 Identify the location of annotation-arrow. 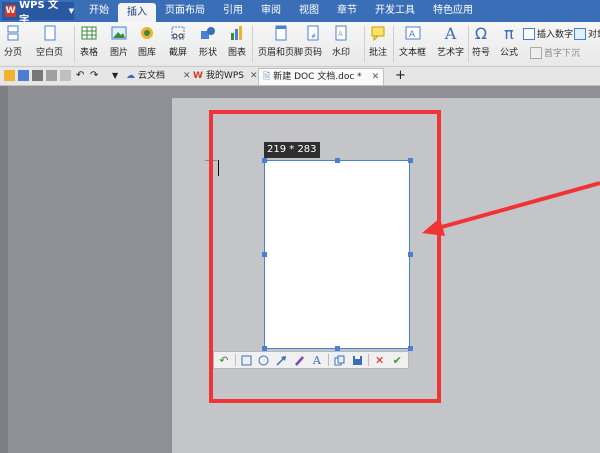
(511, 208).